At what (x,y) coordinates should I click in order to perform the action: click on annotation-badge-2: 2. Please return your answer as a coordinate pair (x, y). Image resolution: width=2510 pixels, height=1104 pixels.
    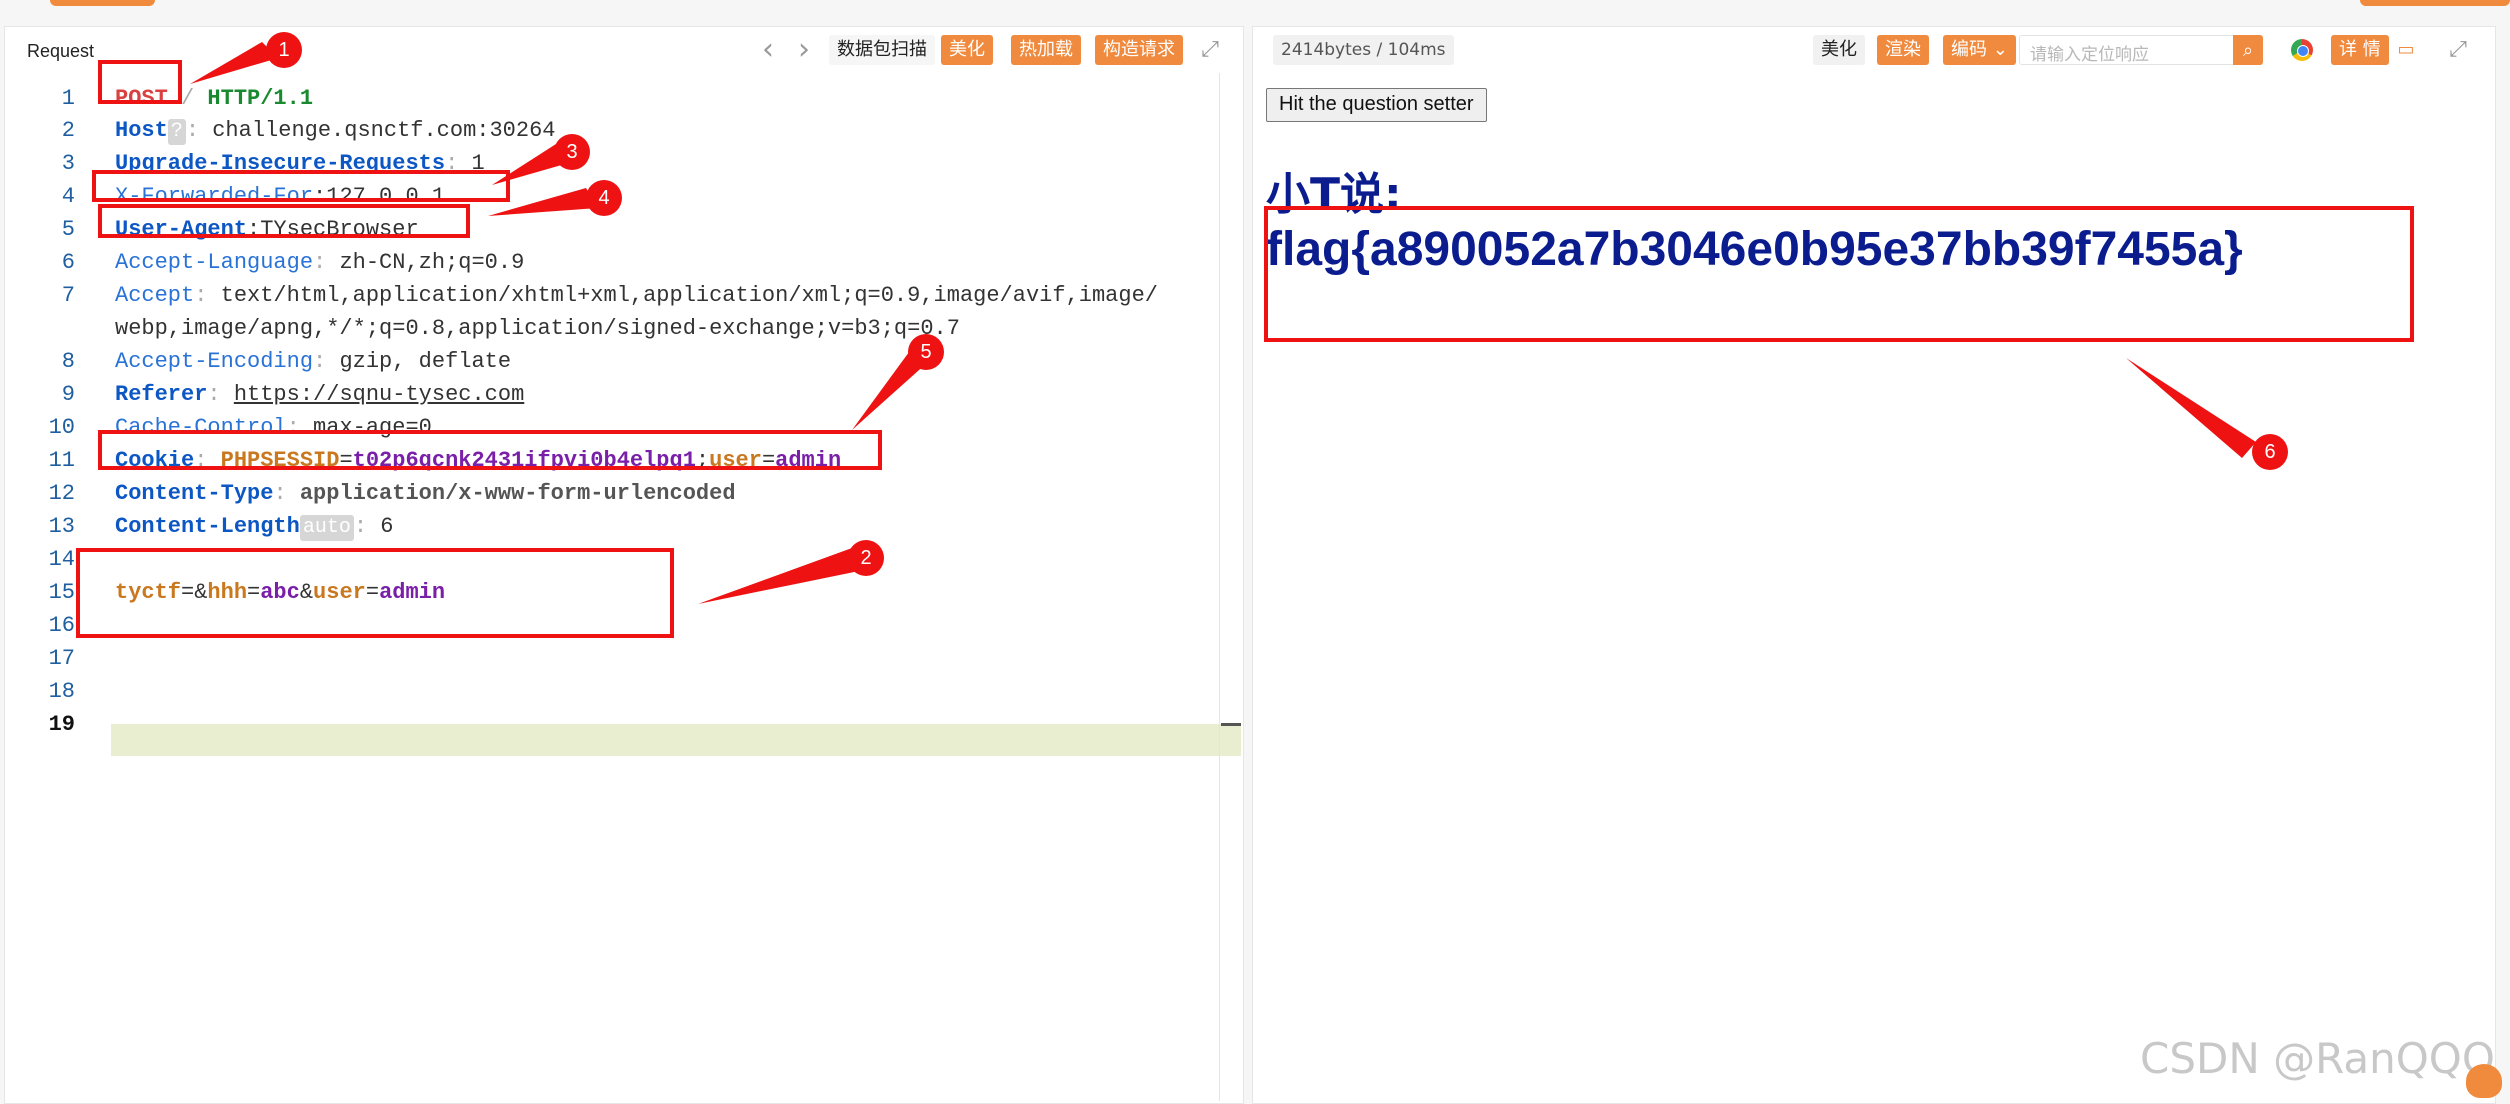
    Looking at the image, I should click on (866, 558).